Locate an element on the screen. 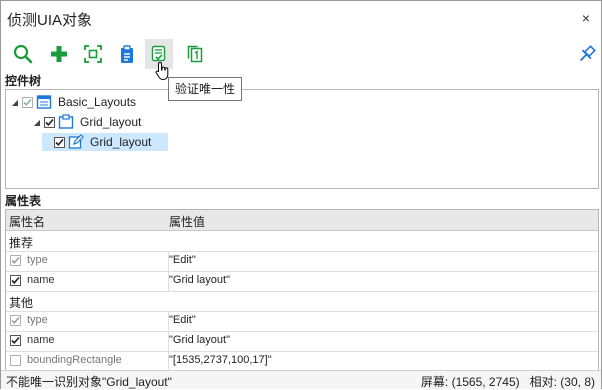 The width and height of the screenshot is (602, 390). table-header: 属性名 属性值 is located at coordinates (302, 220).